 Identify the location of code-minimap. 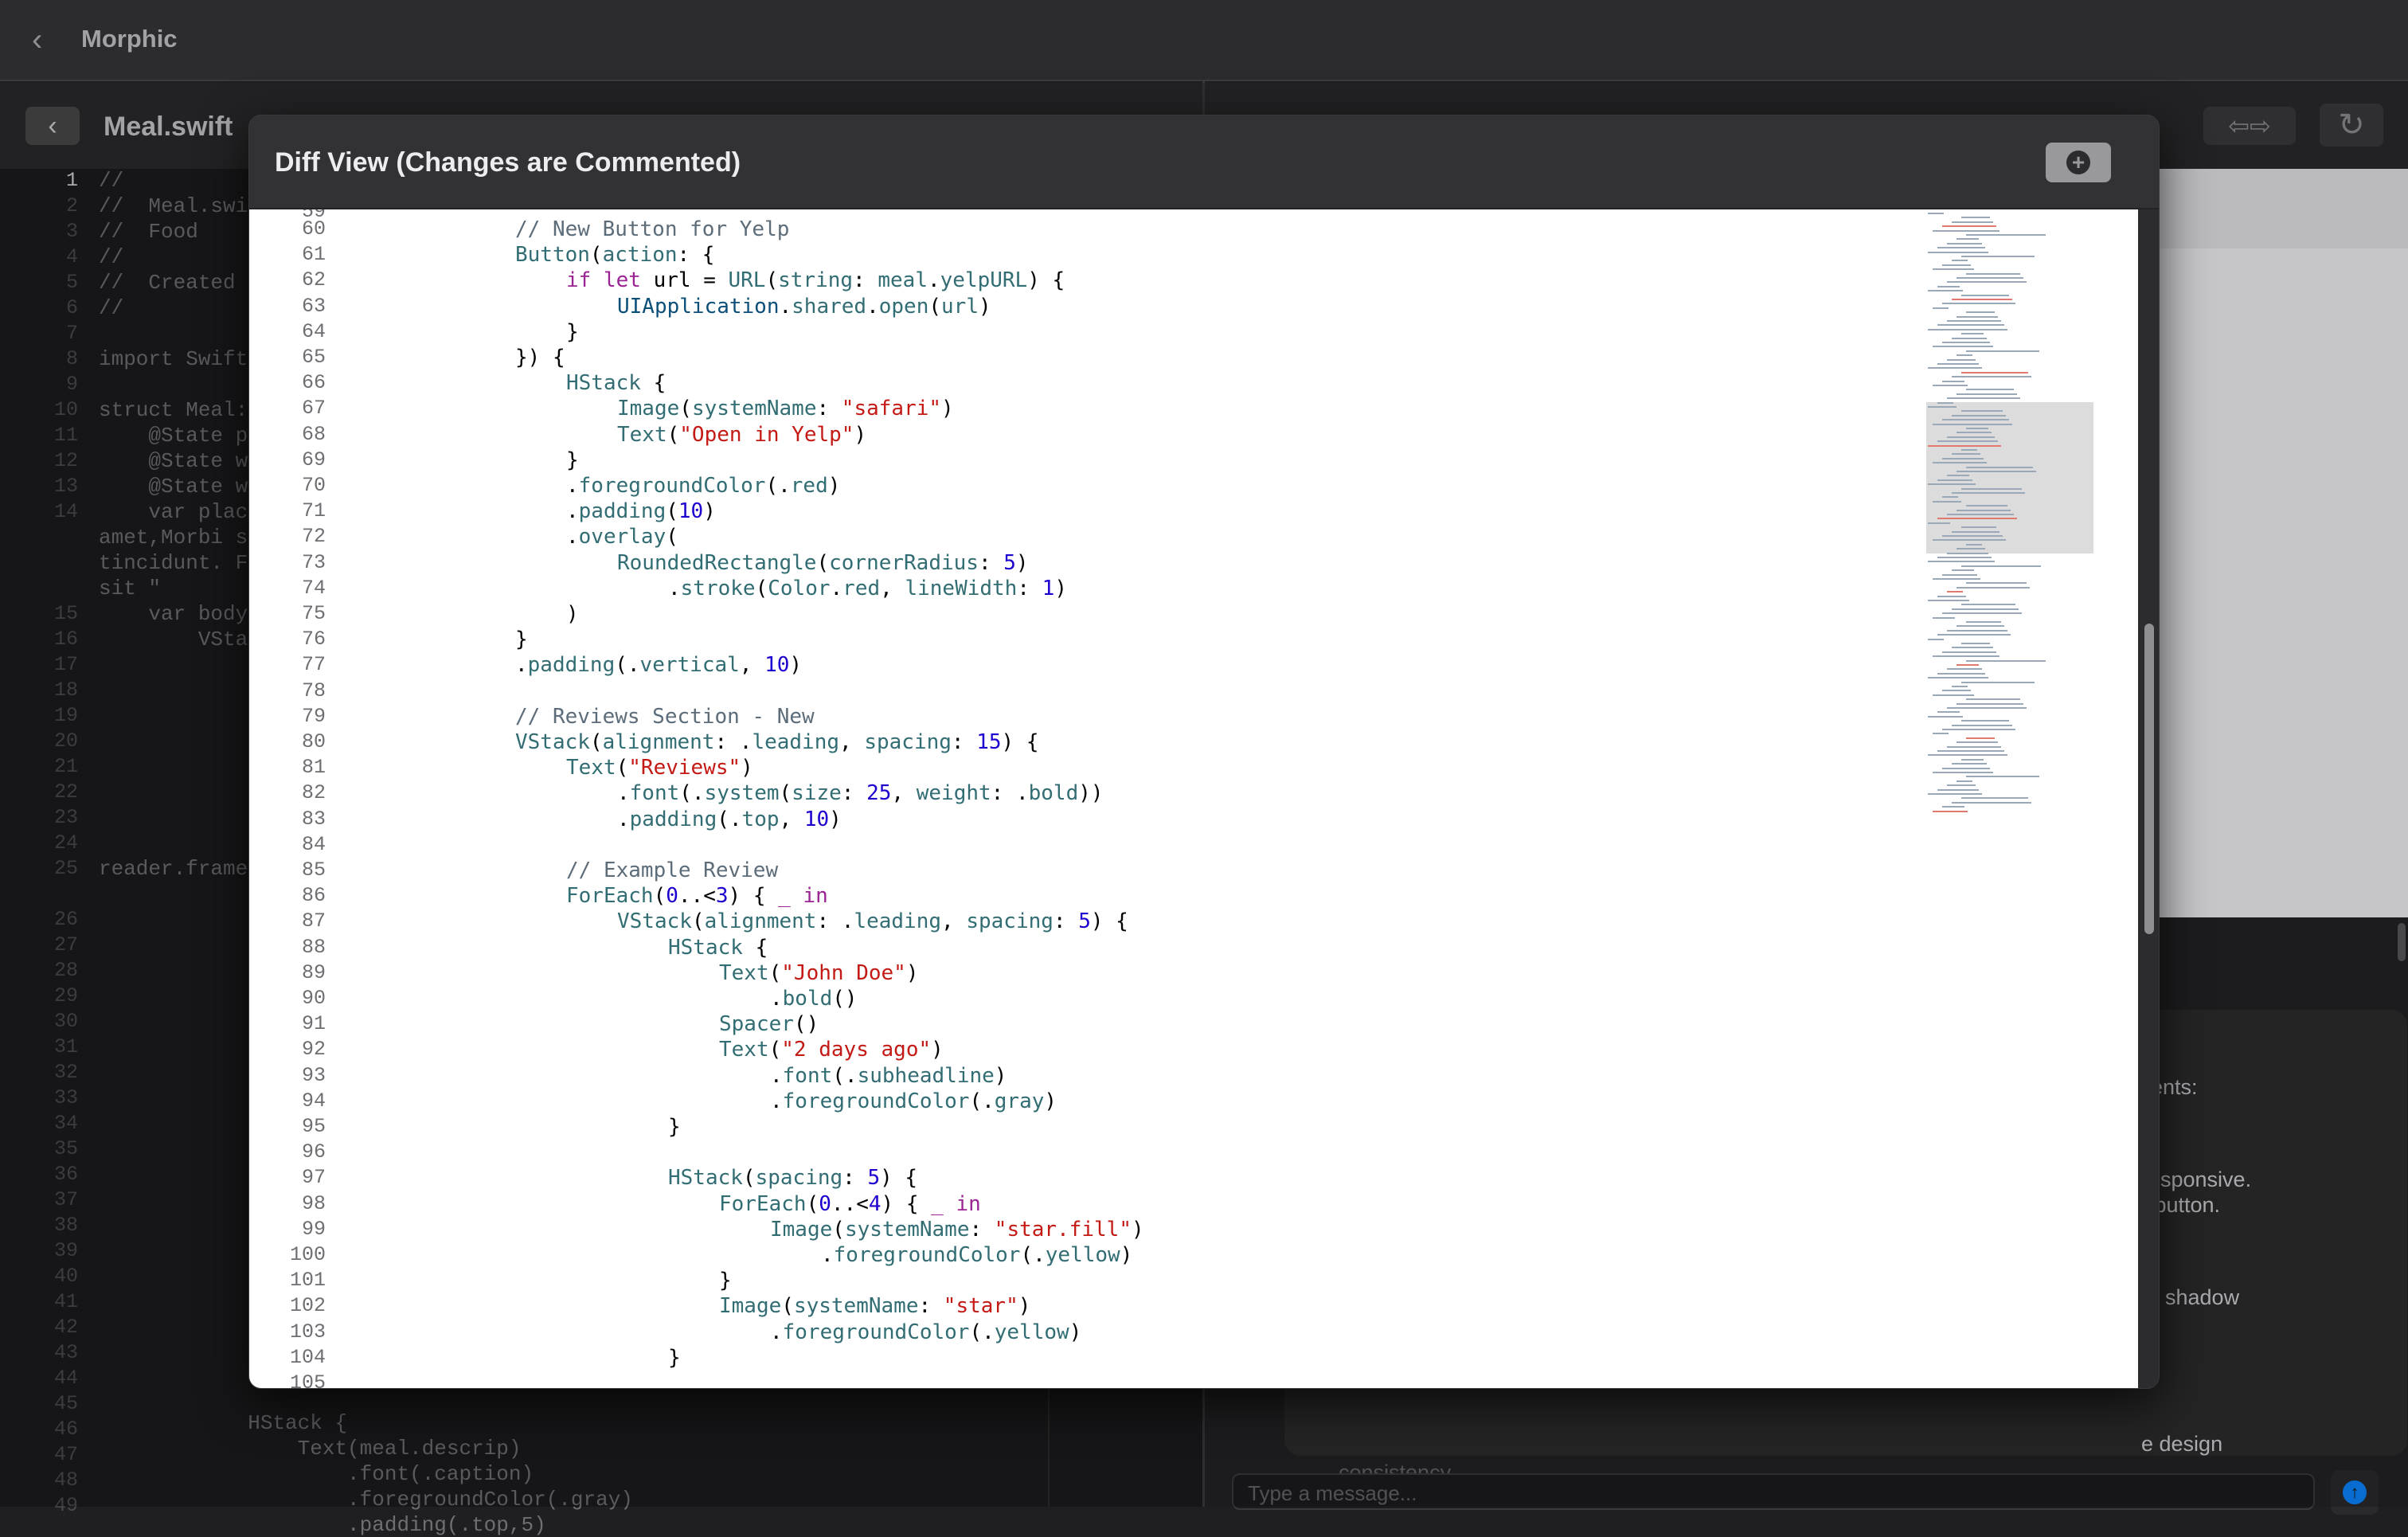
(2029, 798).